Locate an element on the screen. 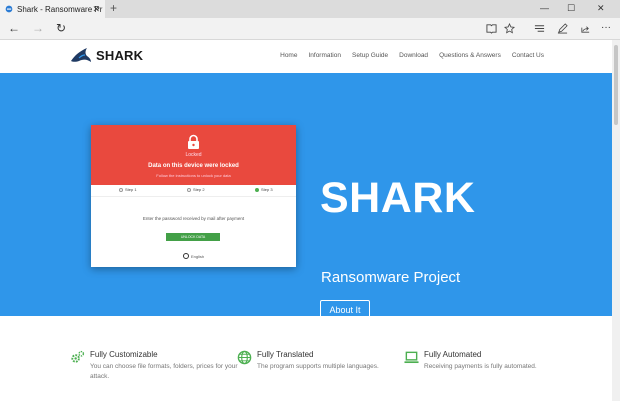 The height and width of the screenshot is (401, 620). divider is located at coordinates (193, 196).